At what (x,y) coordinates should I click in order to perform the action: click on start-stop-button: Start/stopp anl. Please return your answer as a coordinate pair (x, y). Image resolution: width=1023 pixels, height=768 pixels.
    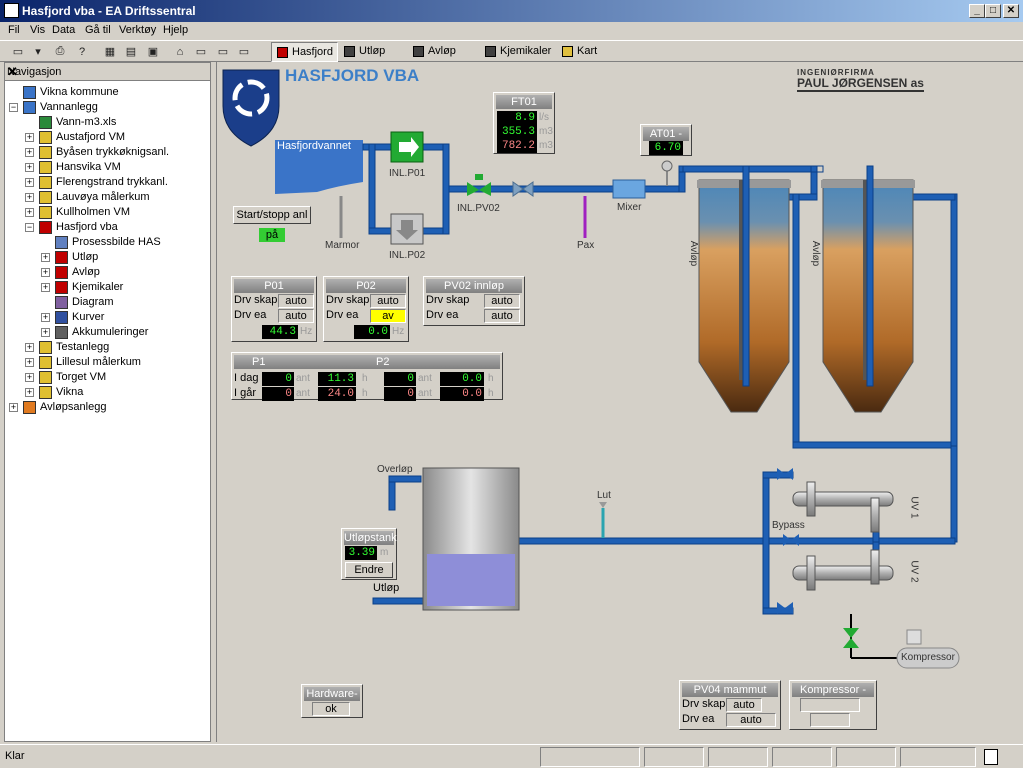
    Looking at the image, I should click on (272, 215).